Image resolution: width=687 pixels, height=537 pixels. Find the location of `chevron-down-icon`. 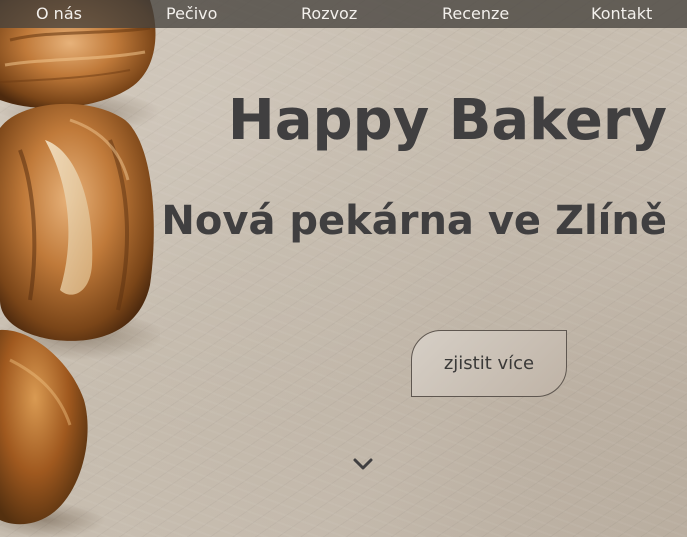

chevron-down-icon is located at coordinates (363, 464).